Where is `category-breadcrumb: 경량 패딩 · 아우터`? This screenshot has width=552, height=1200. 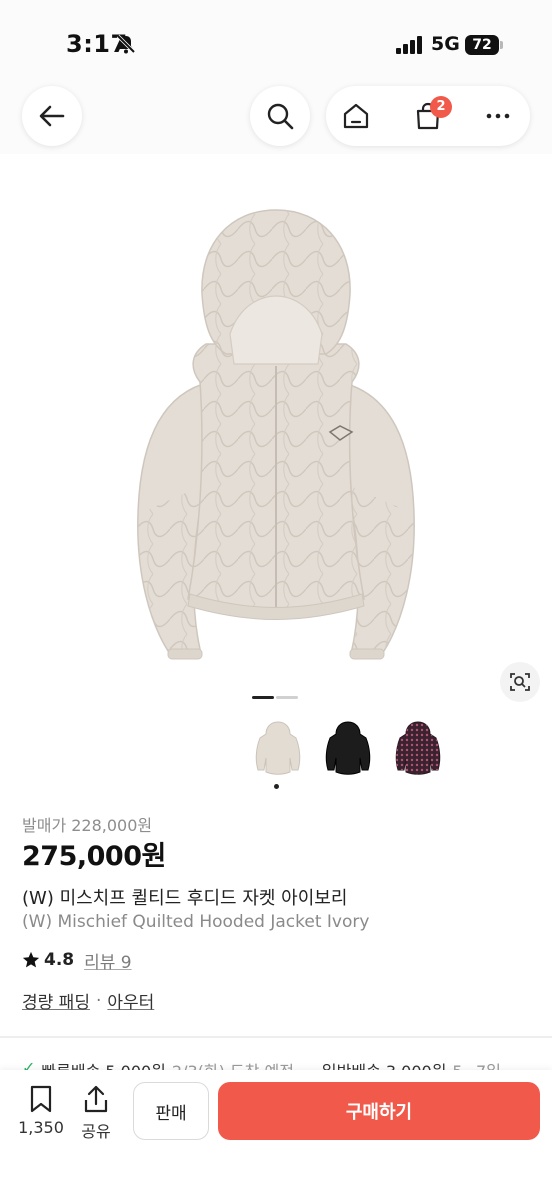
category-breadcrumb: 경량 패딩 · 아우터 is located at coordinates (88, 1001).